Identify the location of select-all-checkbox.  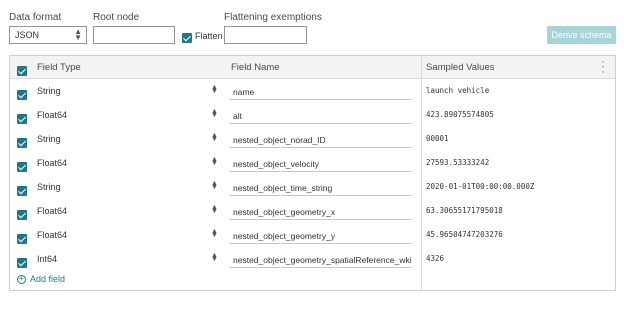
(22, 72).